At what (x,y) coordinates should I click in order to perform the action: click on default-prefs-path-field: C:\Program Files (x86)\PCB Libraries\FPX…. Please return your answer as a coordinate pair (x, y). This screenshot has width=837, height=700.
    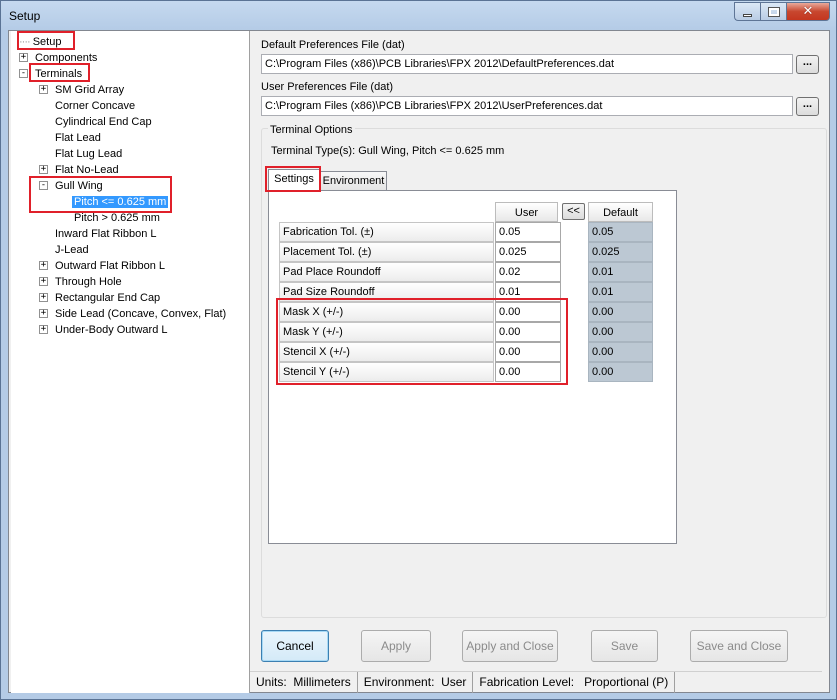
    Looking at the image, I should click on (527, 64).